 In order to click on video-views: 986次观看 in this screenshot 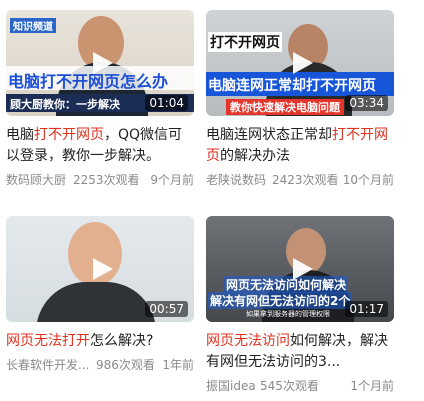, I will do `click(125, 365)`.